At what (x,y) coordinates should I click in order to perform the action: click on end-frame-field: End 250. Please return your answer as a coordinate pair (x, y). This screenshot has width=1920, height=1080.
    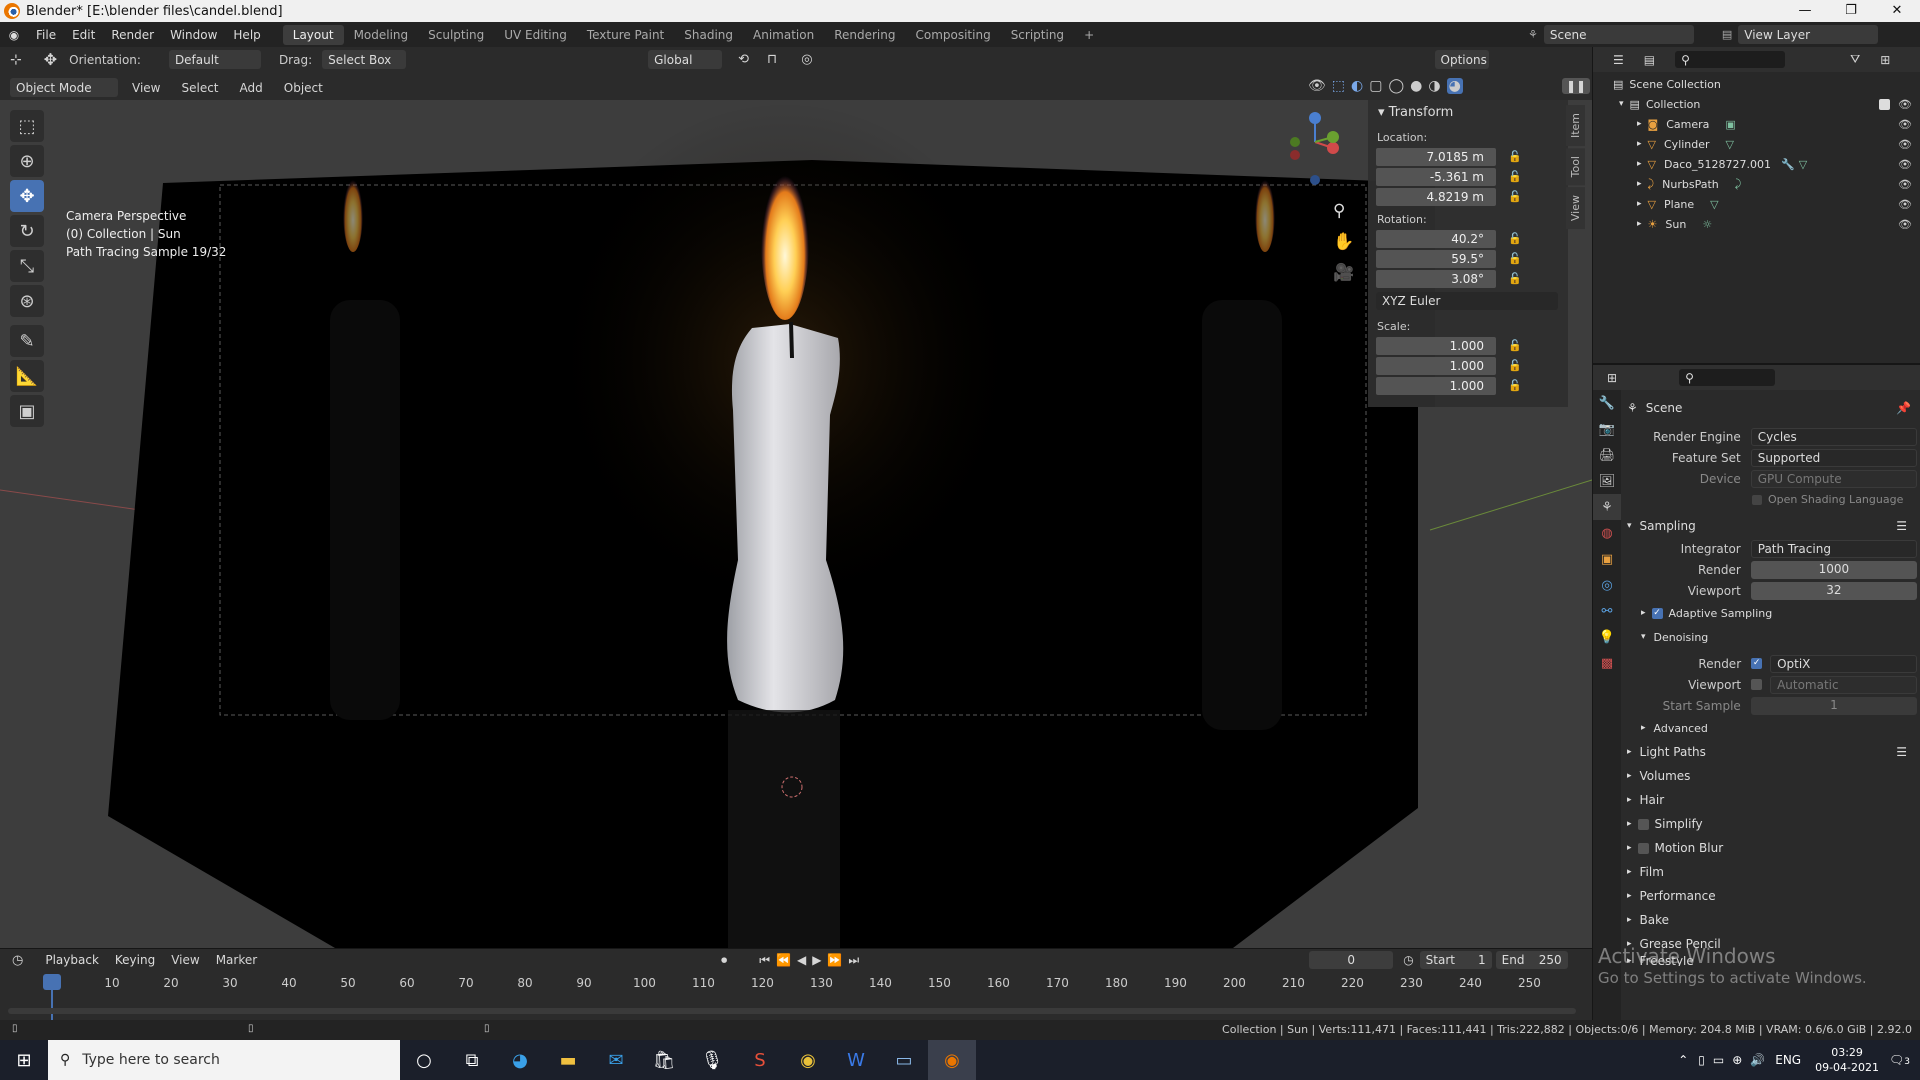
    Looking at the image, I should click on (1531, 960).